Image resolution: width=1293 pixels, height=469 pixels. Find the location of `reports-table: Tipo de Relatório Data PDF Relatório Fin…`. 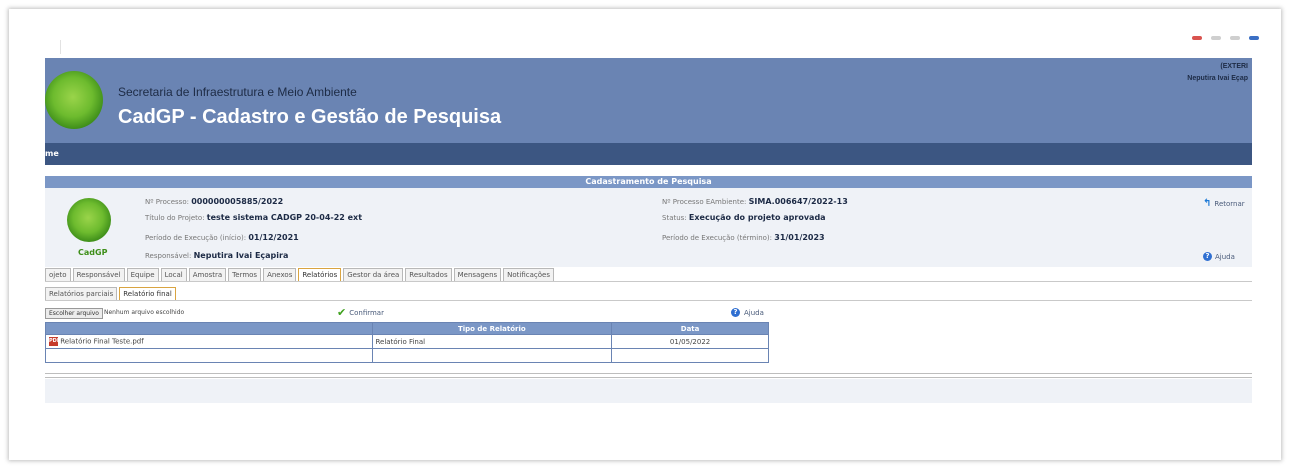

reports-table: Tipo de Relatório Data PDF Relatório Fin… is located at coordinates (407, 342).